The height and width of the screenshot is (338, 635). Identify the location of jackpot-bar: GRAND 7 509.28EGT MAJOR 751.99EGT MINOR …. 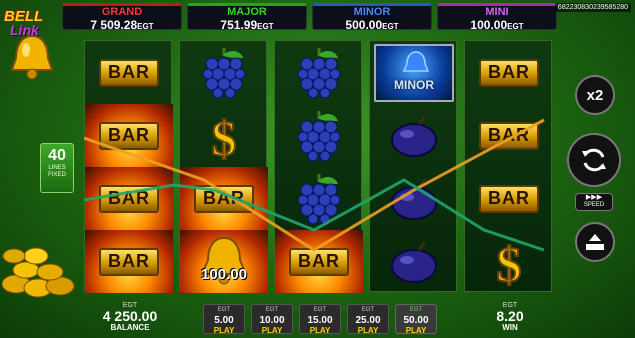
(309, 17).